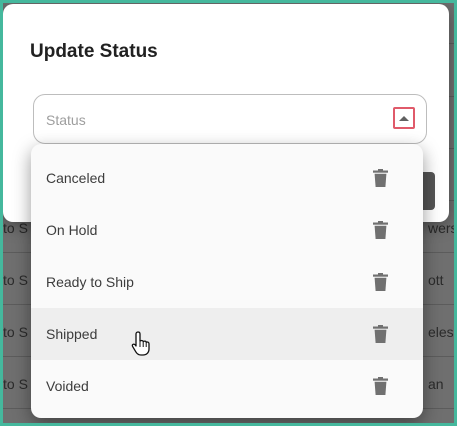 This screenshot has height=426, width=457. What do you see at coordinates (66, 120) in the screenshot?
I see `status-select-placeholder: Status` at bounding box center [66, 120].